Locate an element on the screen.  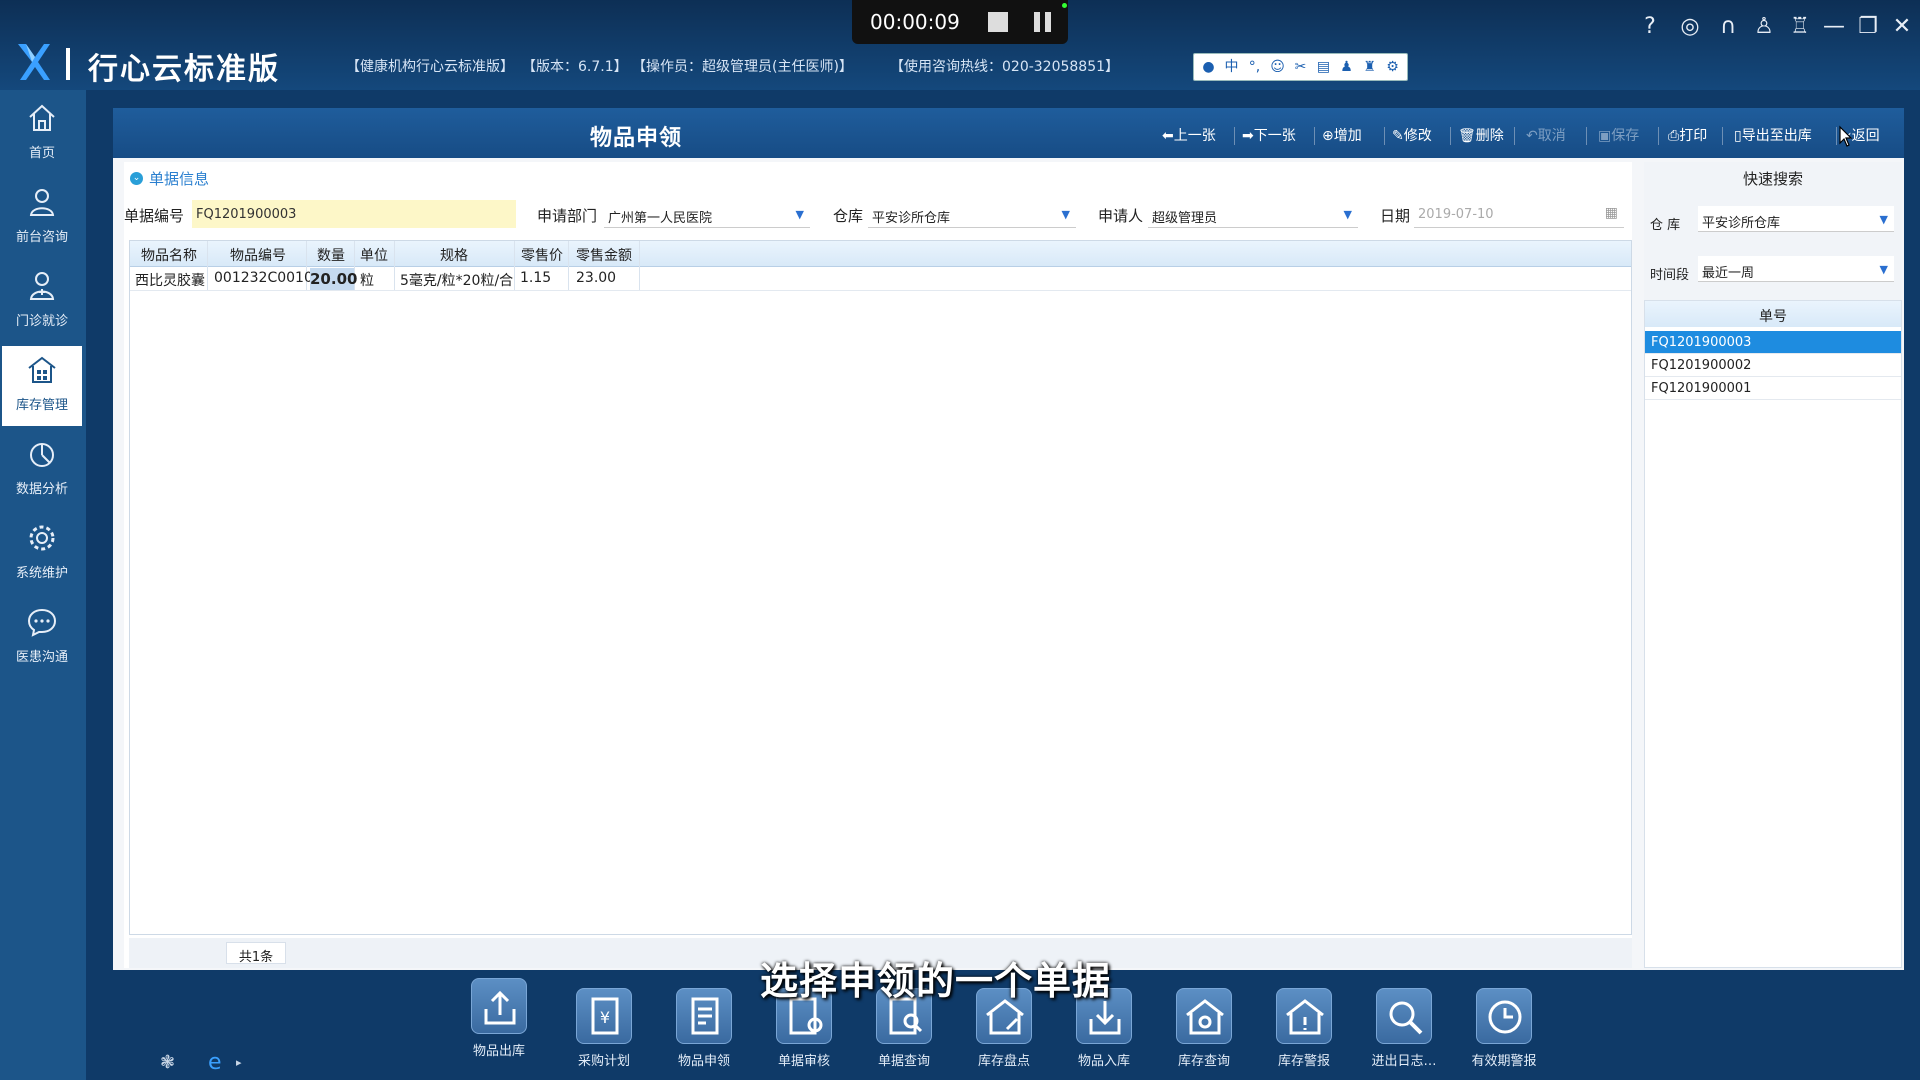
row-divider is located at coordinates (880, 290).